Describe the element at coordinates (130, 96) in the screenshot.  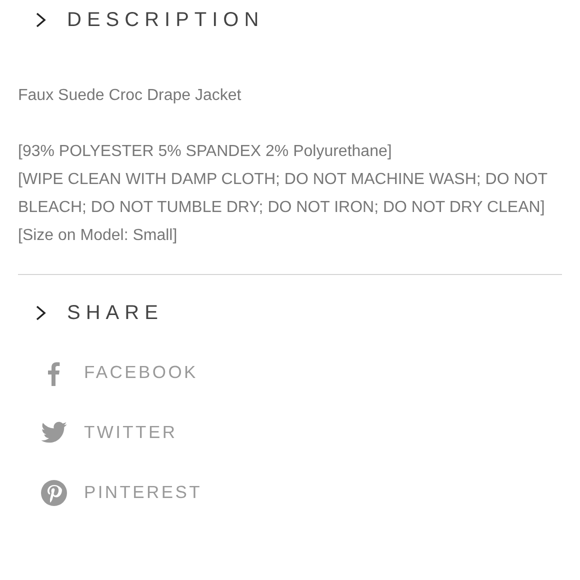
I see `product-name: Faux Suede Croc Drape Jacket` at that location.